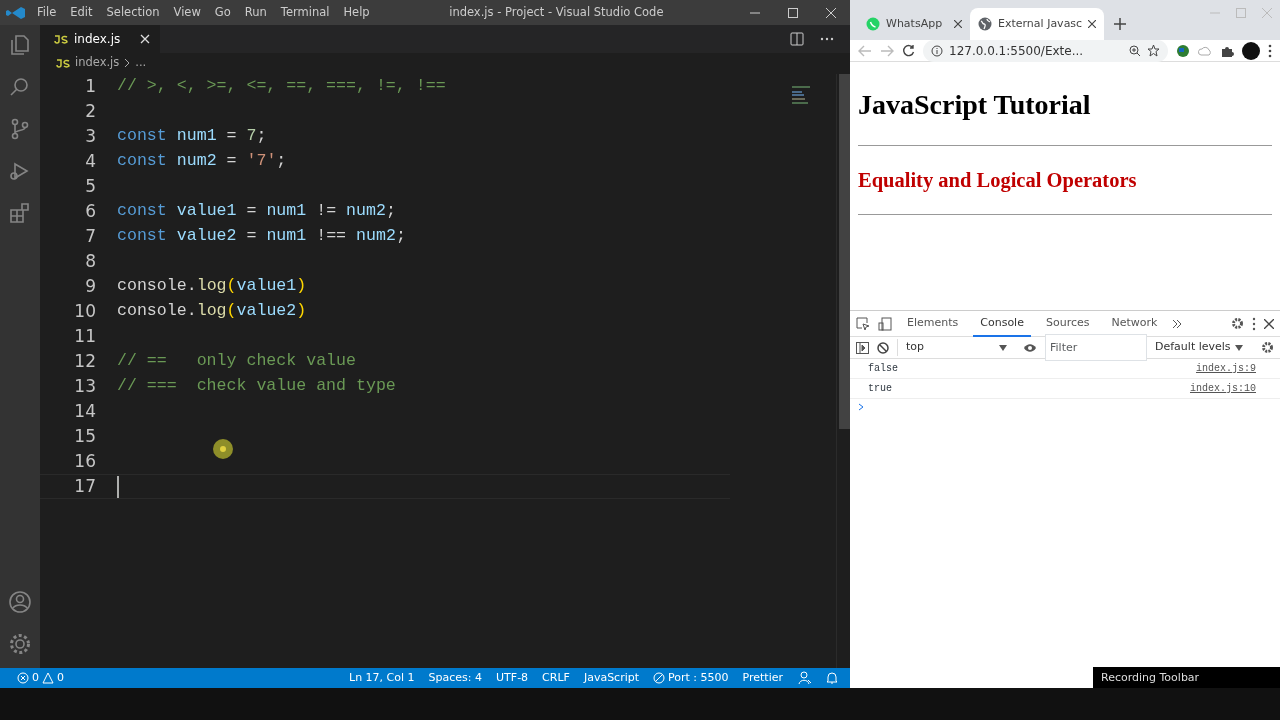 The image size is (1280, 720). I want to click on status-item: Ln 17, Col 1, so click(382, 678).